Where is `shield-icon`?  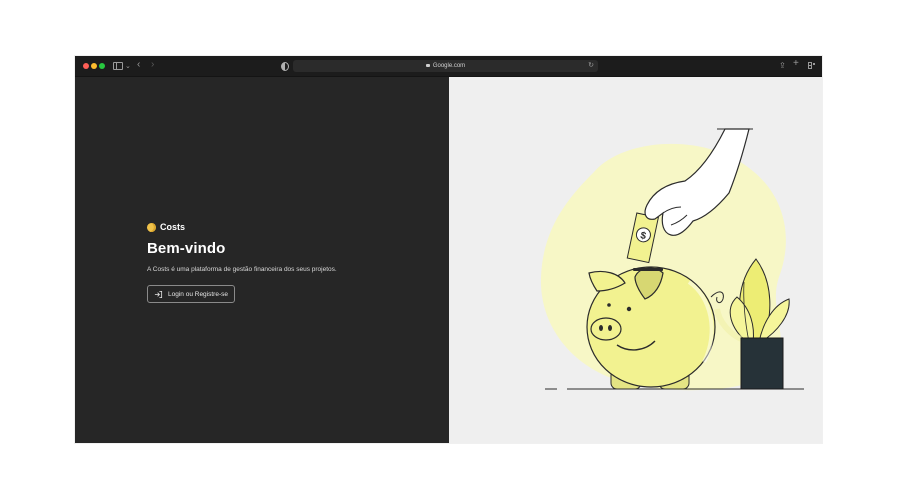 shield-icon is located at coordinates (285, 66).